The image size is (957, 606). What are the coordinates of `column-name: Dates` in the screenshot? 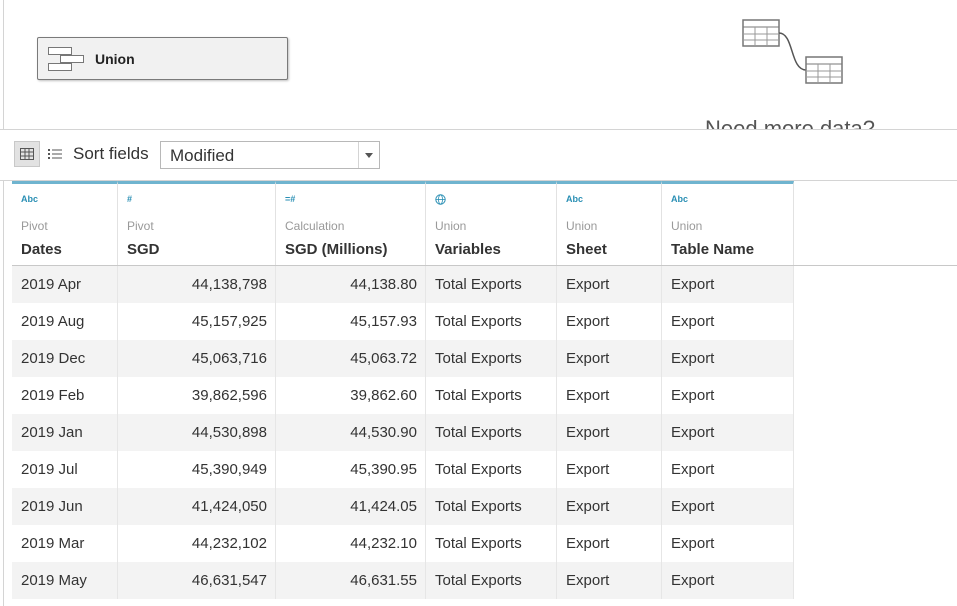 It's located at (41, 249).